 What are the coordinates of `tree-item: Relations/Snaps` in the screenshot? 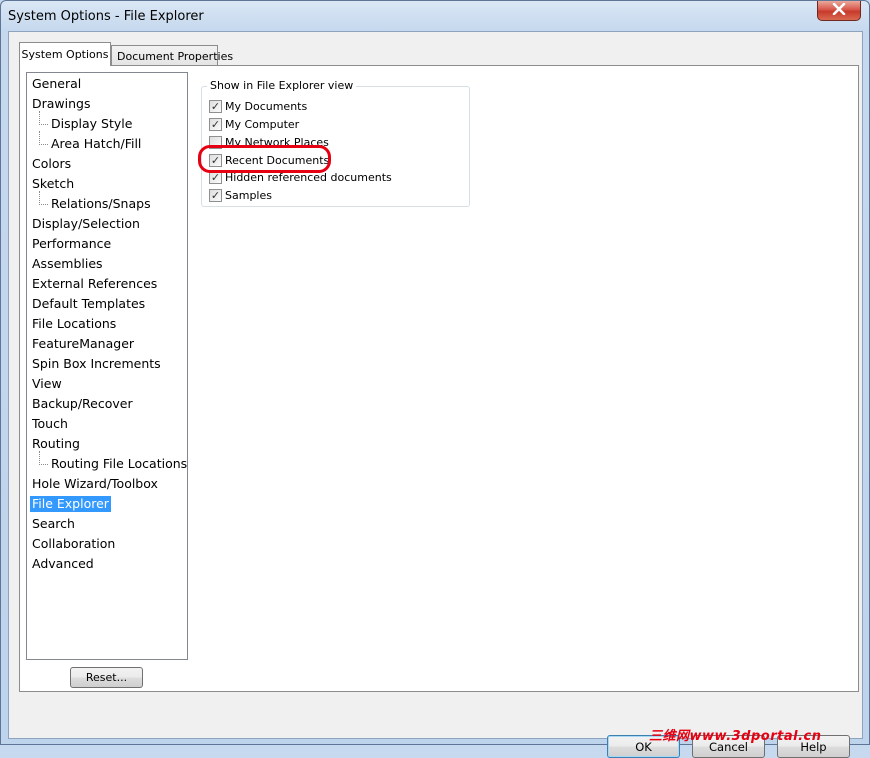 It's located at (107, 203).